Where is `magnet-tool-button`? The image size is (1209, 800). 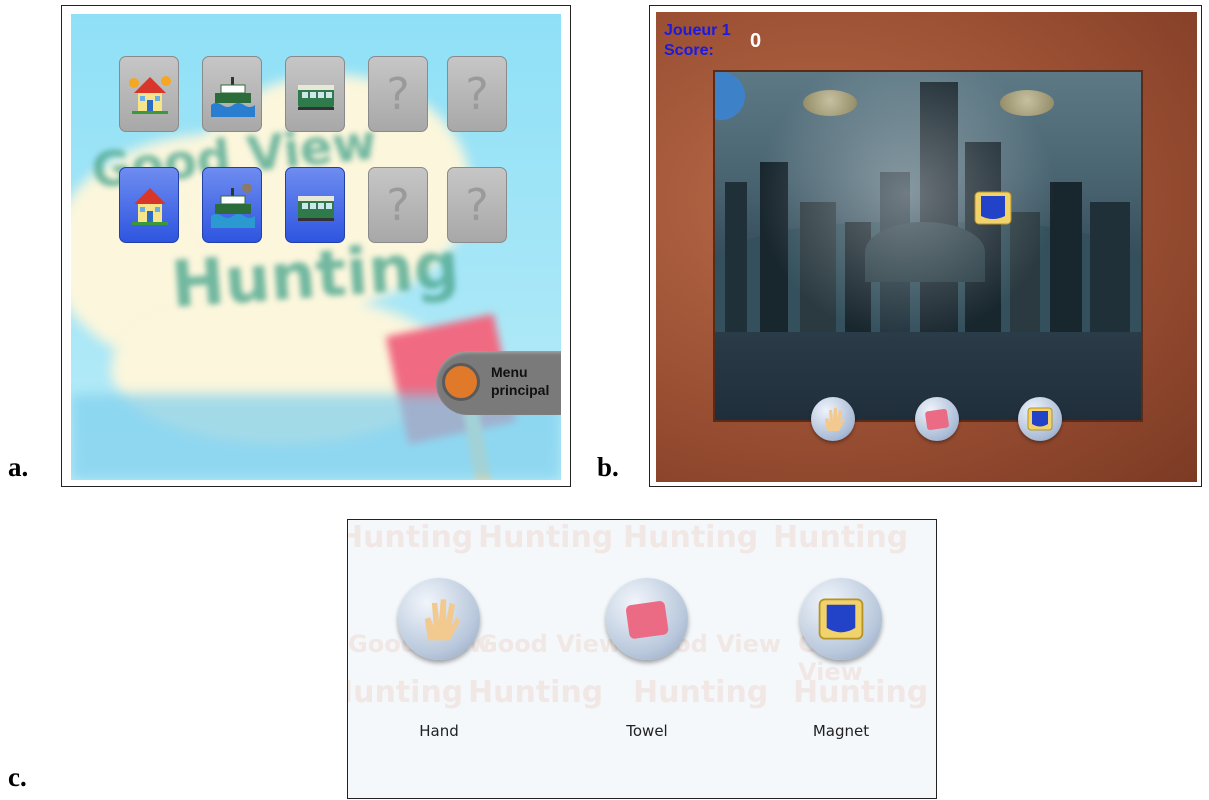
magnet-tool-button is located at coordinates (841, 619).